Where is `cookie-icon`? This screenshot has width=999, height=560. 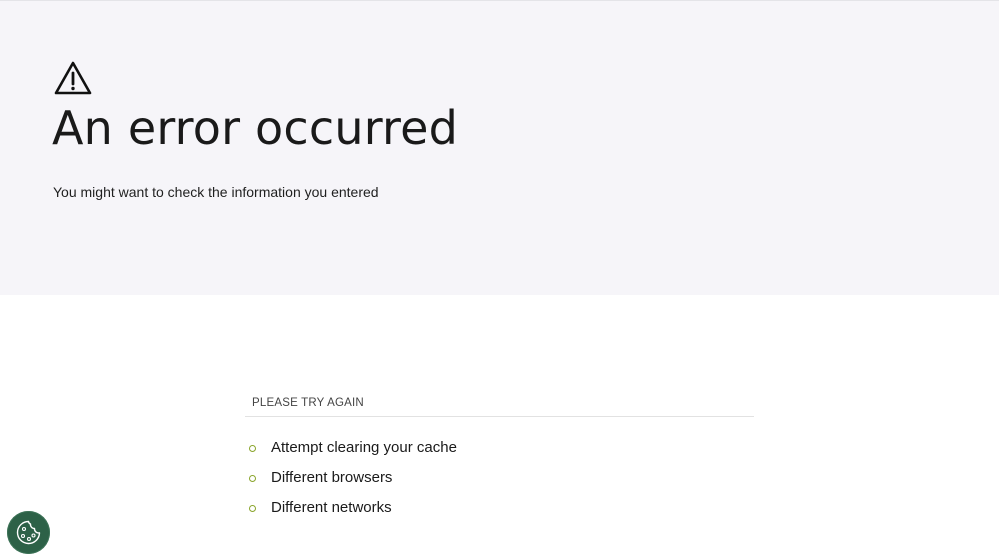 cookie-icon is located at coordinates (28, 532).